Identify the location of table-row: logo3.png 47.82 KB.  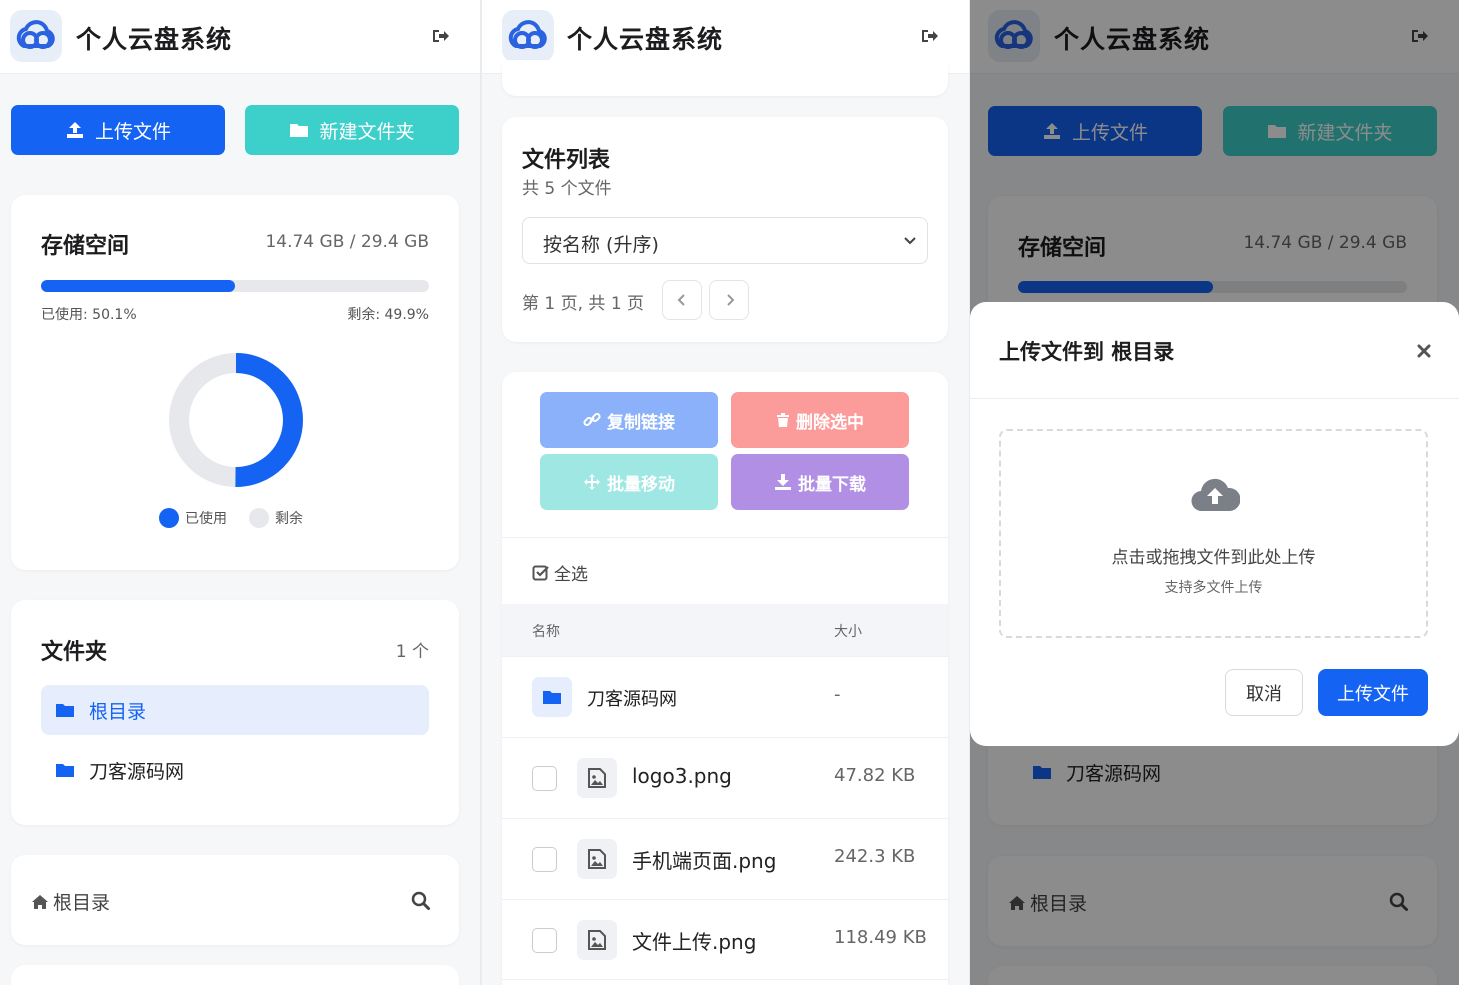
(725, 777).